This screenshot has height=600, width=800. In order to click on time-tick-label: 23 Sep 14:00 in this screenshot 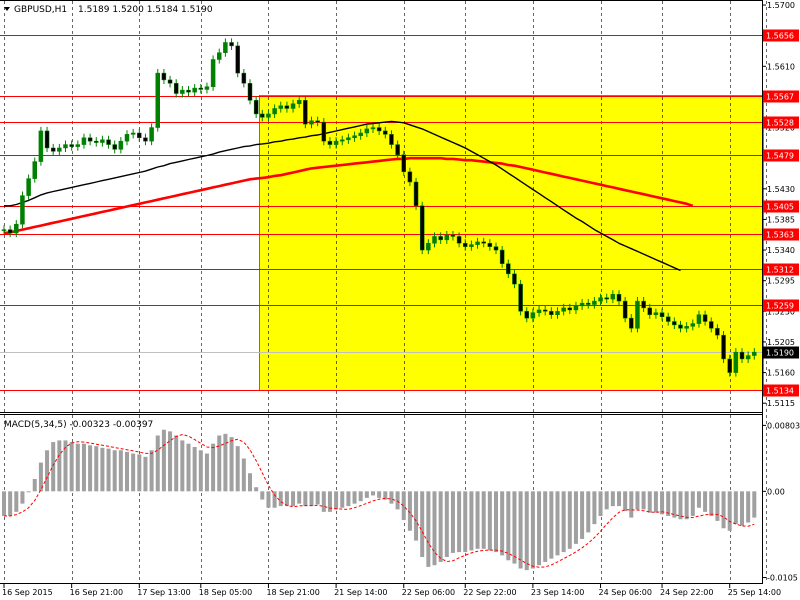, I will do `click(557, 592)`.